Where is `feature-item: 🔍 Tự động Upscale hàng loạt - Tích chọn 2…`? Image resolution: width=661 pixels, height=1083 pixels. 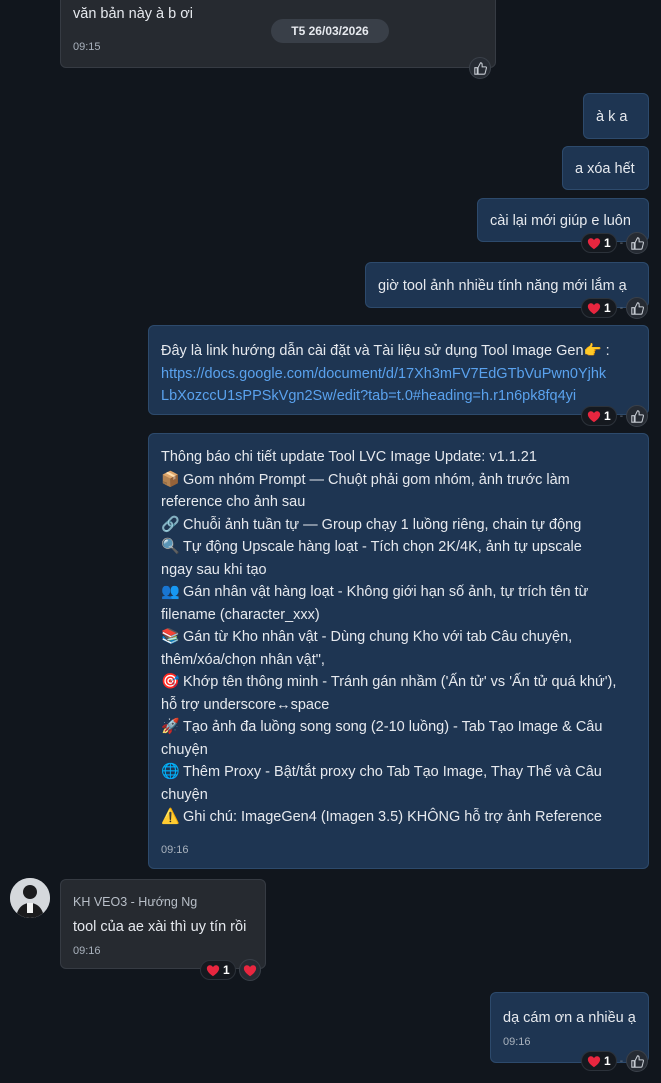
feature-item: 🔍 Tự động Upscale hàng loạt - Tích chọn 2… is located at coordinates (398, 547).